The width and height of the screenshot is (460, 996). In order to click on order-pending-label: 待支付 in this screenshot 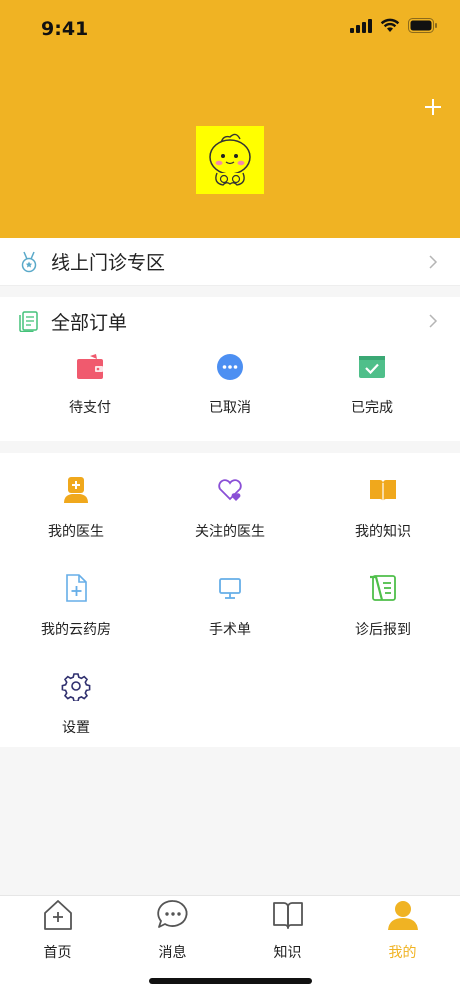, I will do `click(90, 408)`.